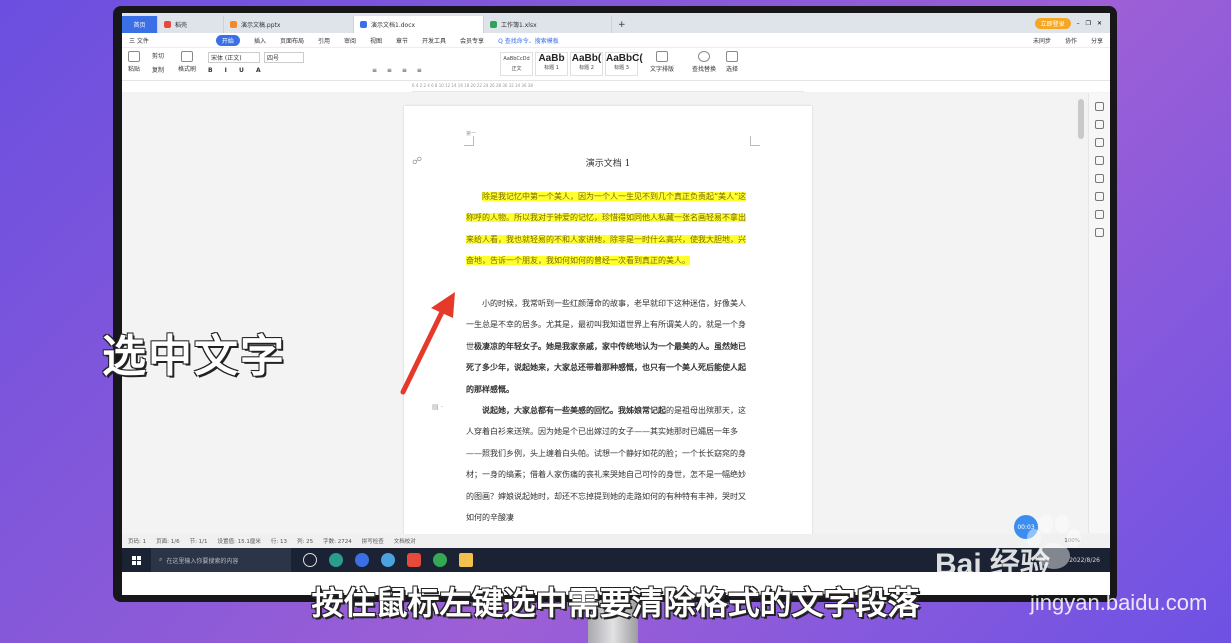 This screenshot has height=643, width=1231. What do you see at coordinates (237, 70) in the screenshot?
I see `format-buttons: B I U A` at bounding box center [237, 70].